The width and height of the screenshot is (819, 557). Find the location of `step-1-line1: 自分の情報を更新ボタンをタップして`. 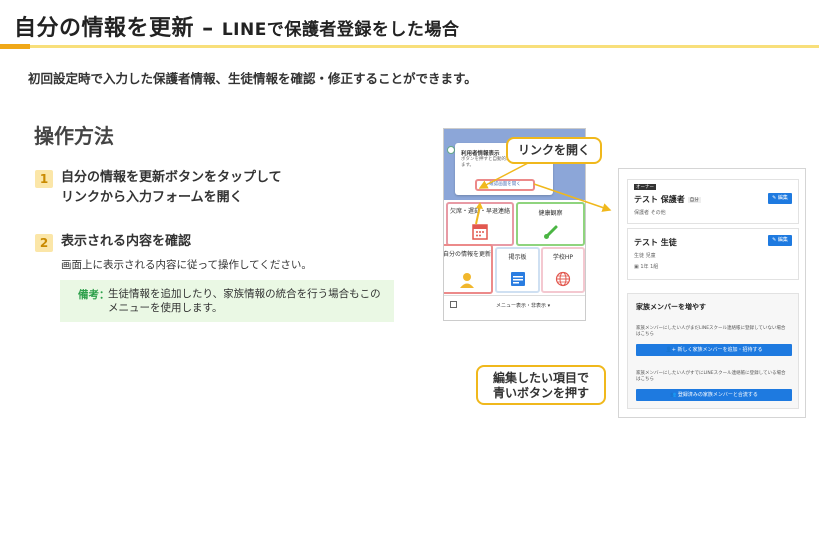

step-1-line1: 自分の情報を更新ボタンをタップして is located at coordinates (171, 177).